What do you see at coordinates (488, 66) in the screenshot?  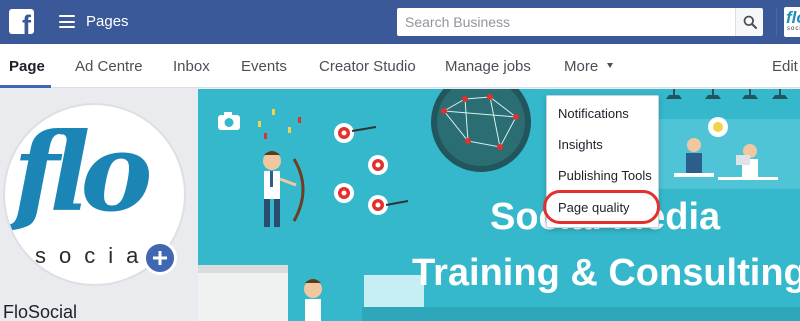 I see `tab-manage-jobs: Manage jobs` at bounding box center [488, 66].